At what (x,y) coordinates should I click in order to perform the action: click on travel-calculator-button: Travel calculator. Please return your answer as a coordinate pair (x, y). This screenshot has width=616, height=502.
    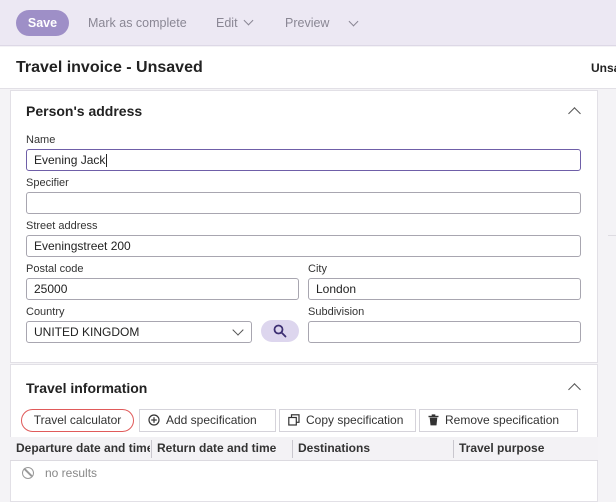
    Looking at the image, I should click on (77, 420).